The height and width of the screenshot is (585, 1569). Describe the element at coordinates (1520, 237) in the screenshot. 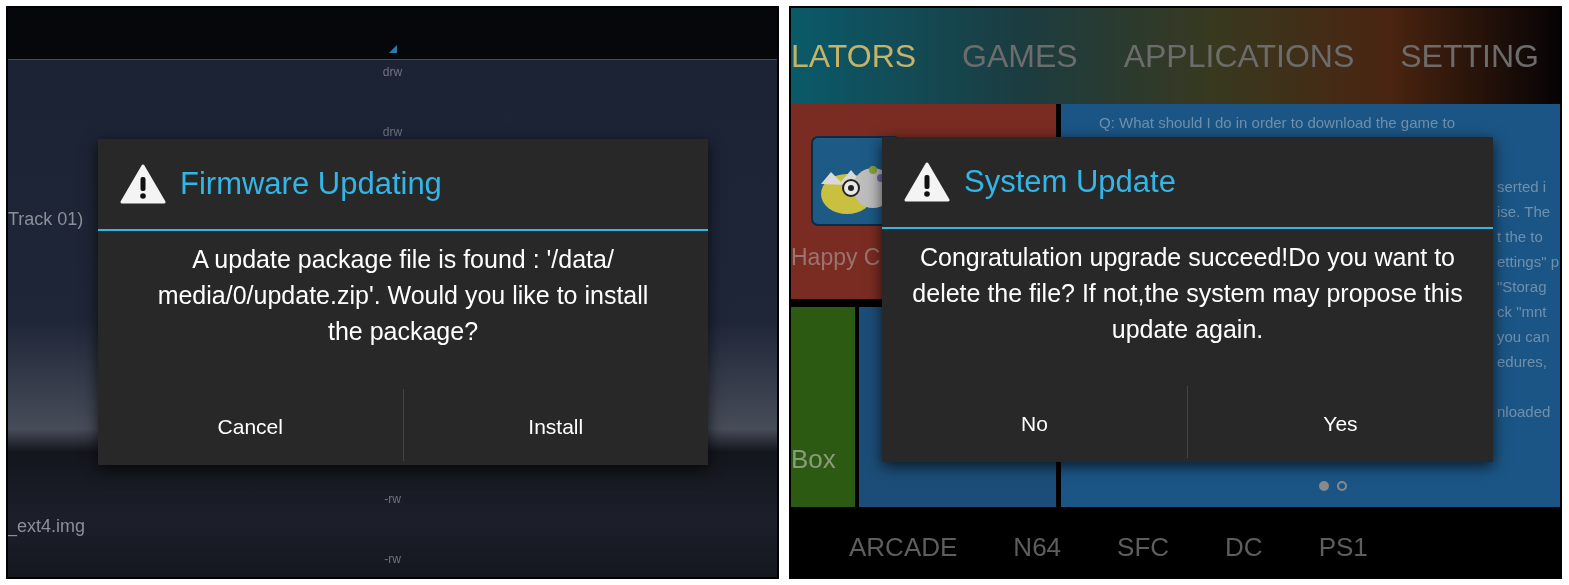

I see `faq-text: t the to` at that location.